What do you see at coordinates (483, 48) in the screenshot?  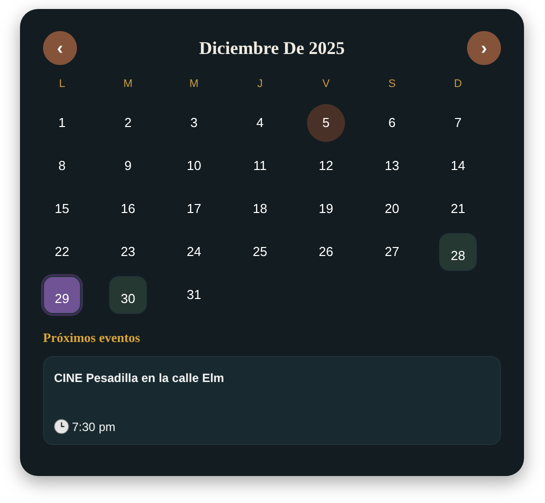 I see `next-month-button: ›` at bounding box center [483, 48].